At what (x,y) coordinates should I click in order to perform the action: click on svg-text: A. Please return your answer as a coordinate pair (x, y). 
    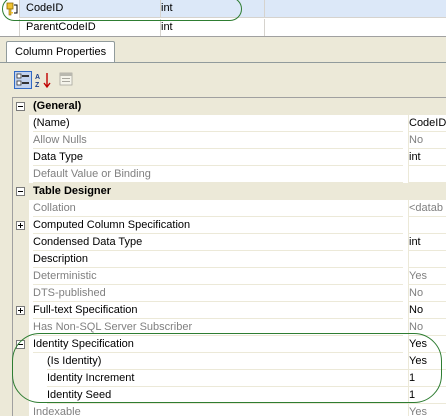
    Looking at the image, I should click on (37, 77).